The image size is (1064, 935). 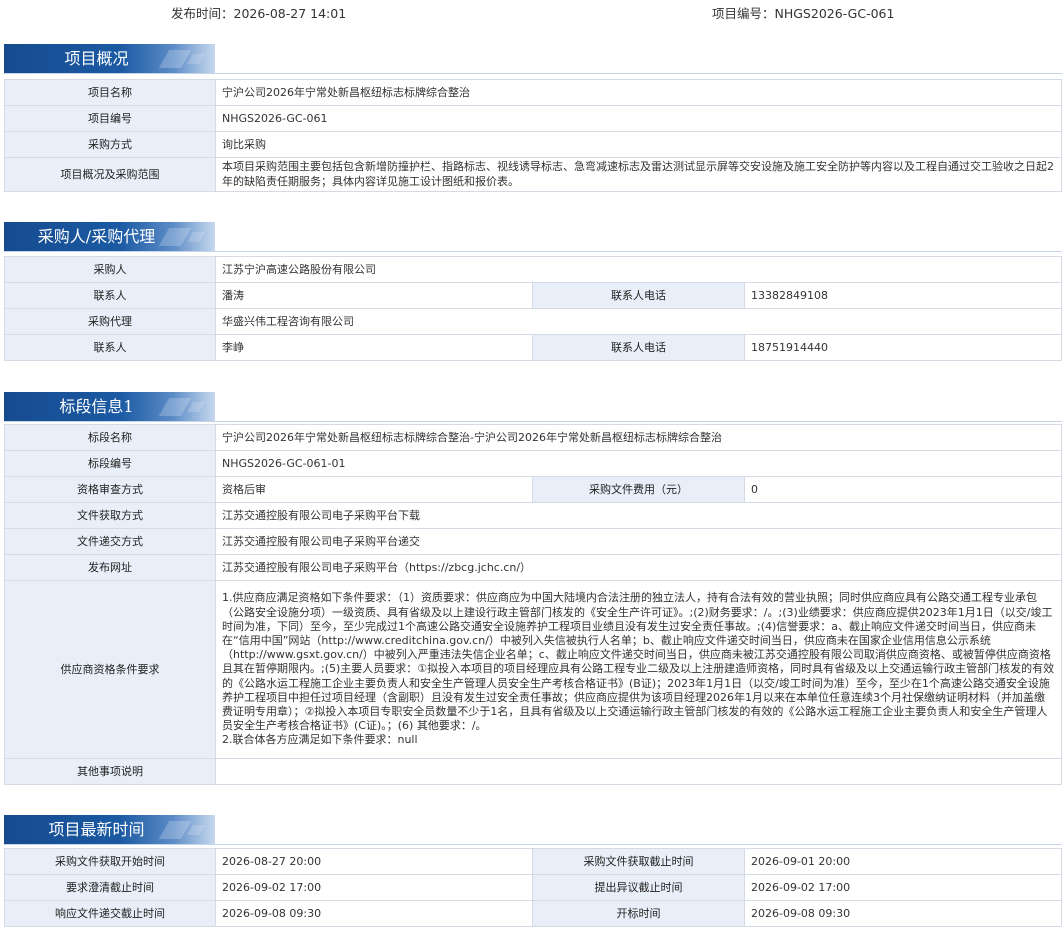 I want to click on value-clarify-deadline: 2026-09-02 17:00, so click(x=374, y=887).